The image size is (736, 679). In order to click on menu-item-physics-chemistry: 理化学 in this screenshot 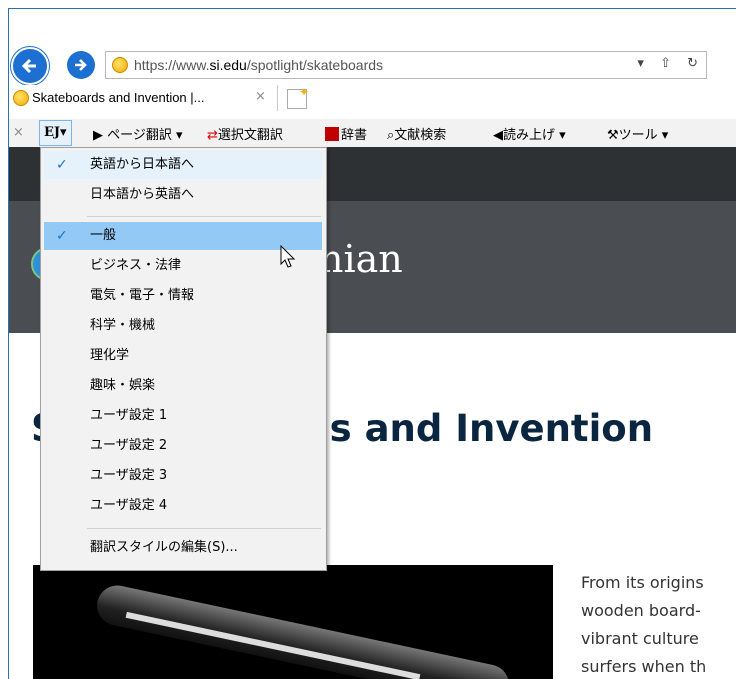, I will do `click(183, 356)`.